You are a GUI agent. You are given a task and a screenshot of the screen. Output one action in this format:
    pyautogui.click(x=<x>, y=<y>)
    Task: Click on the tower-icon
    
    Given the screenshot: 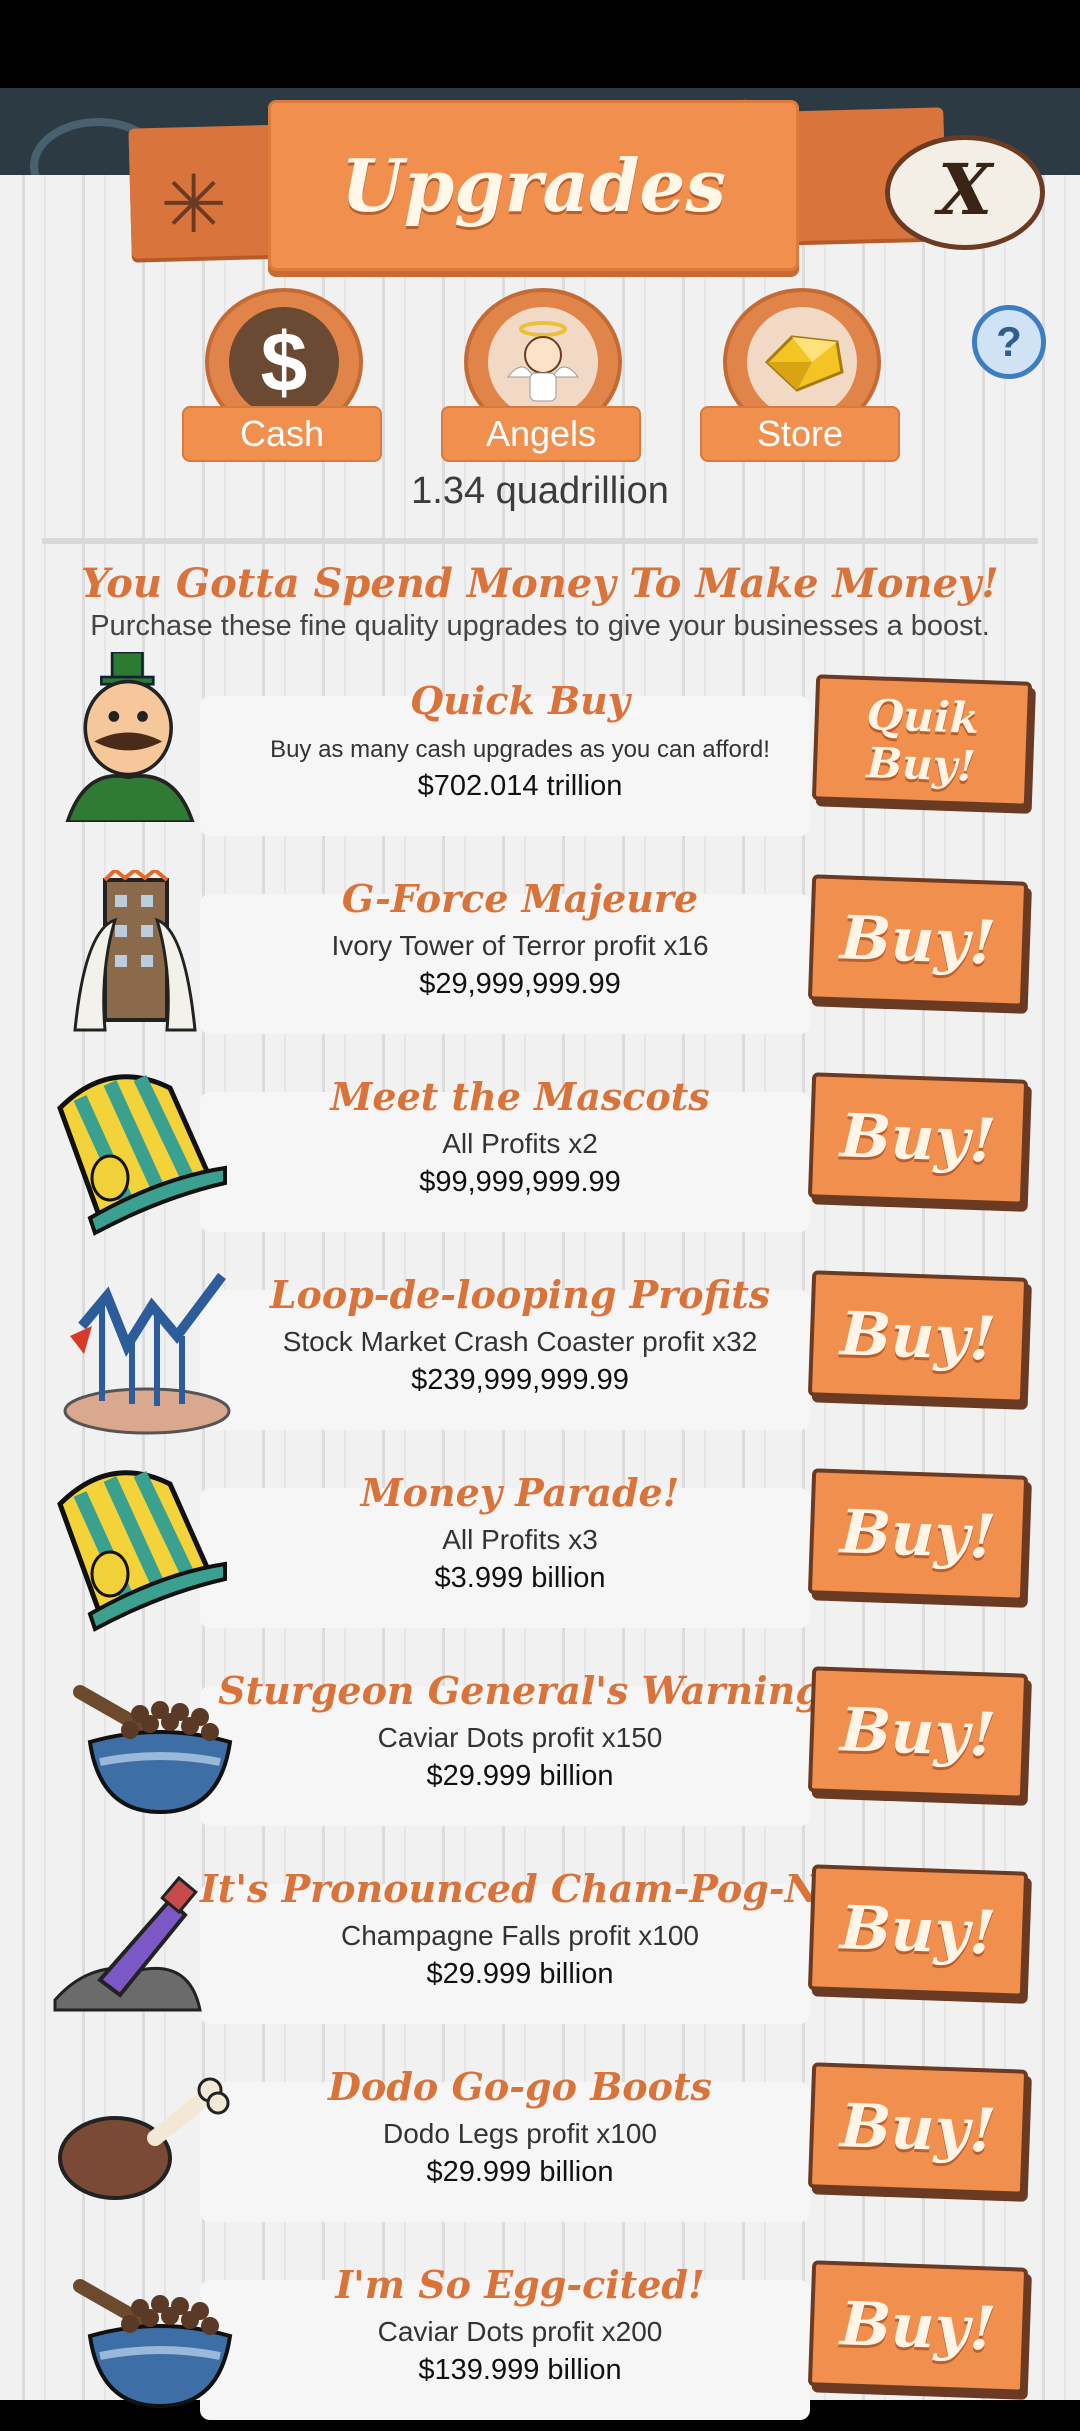 What is the action you would take?
    pyautogui.click(x=135, y=951)
    